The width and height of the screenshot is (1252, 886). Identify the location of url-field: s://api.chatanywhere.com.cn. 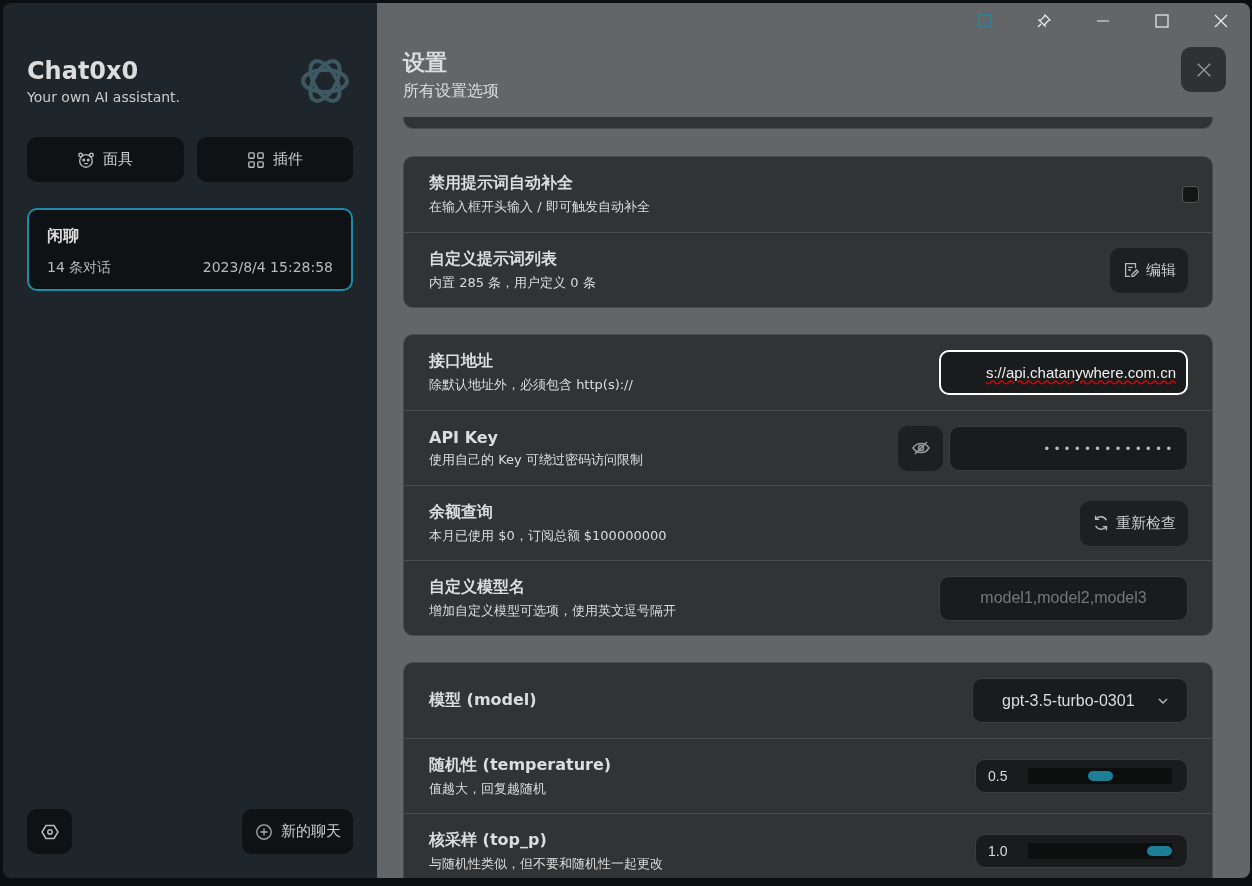
(1063, 372).